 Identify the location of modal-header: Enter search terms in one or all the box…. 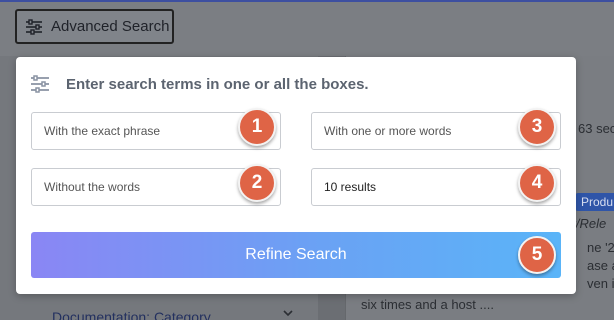
(199, 84).